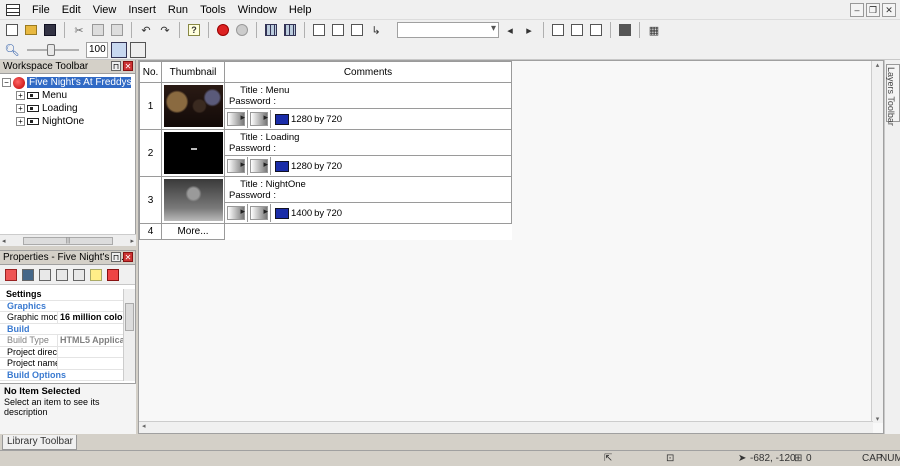 This screenshot has height=466, width=900. I want to click on prop-value: 16 million colo, so click(91, 317).